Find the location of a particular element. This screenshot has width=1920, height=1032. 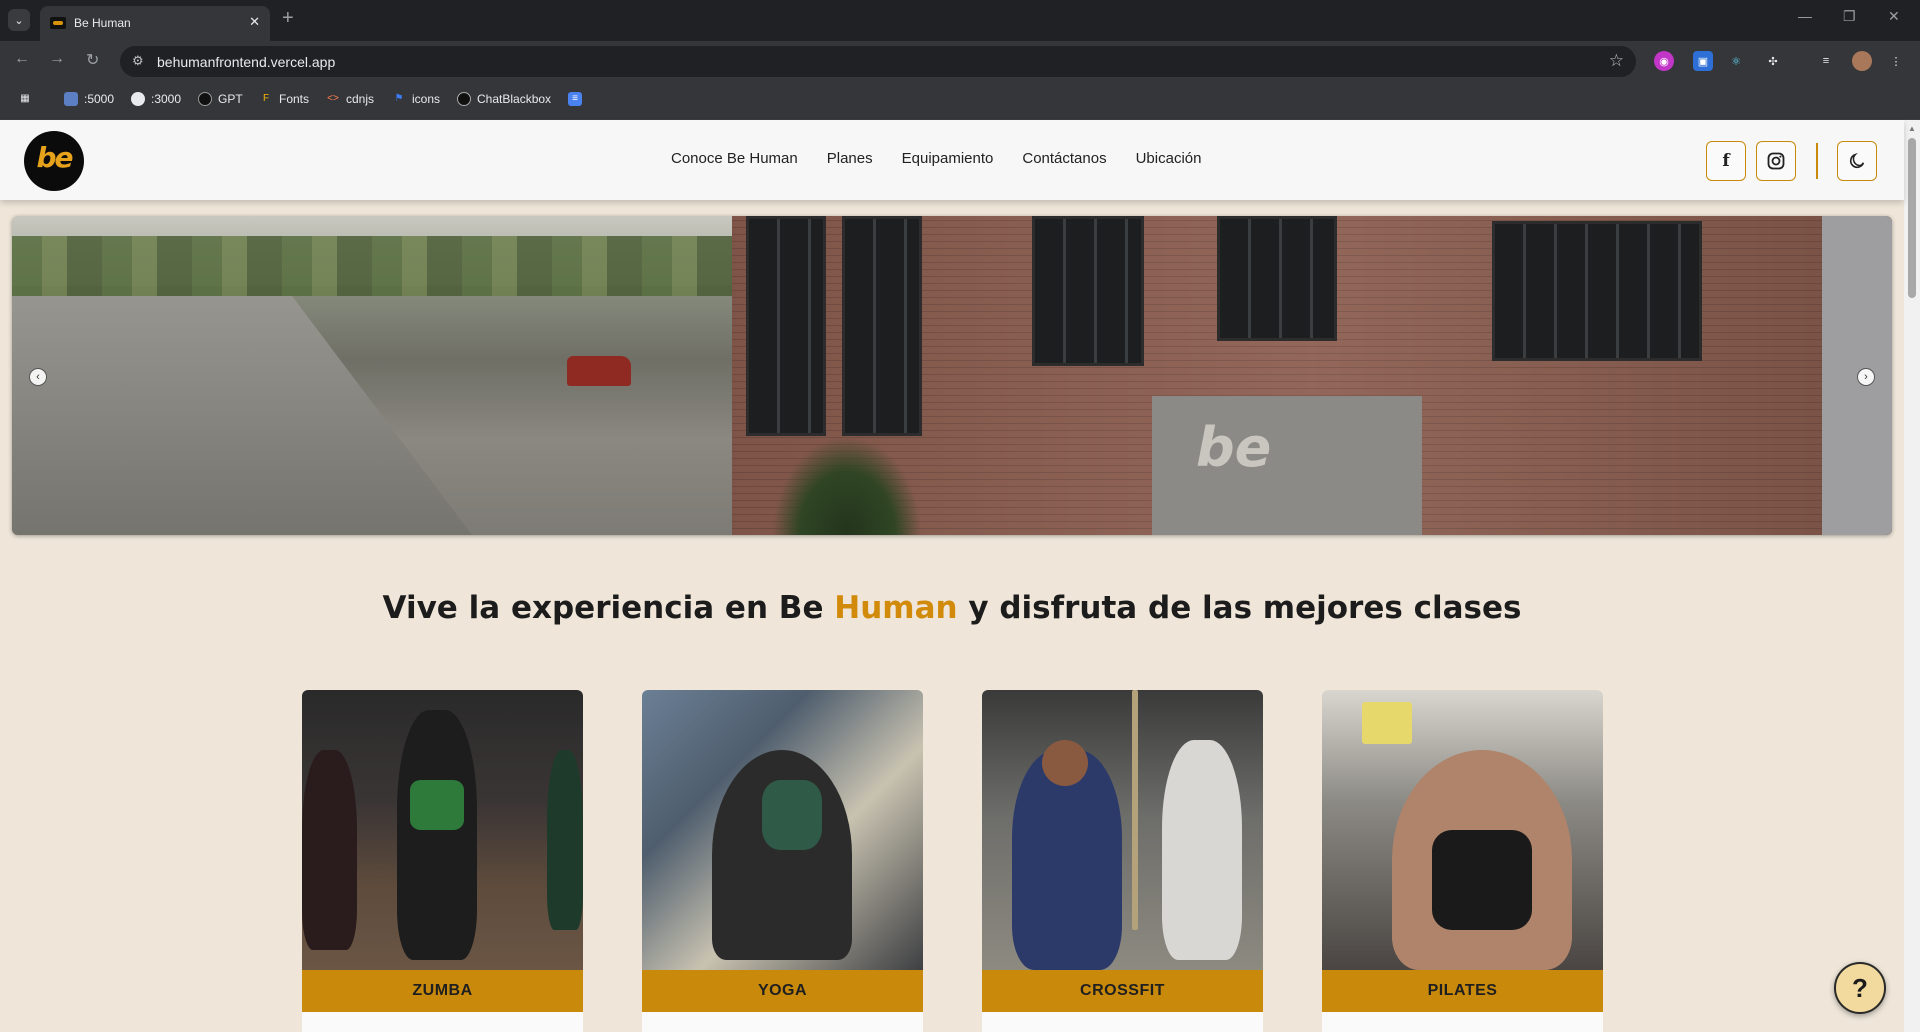

class-image-crossfit is located at coordinates (1122, 830).